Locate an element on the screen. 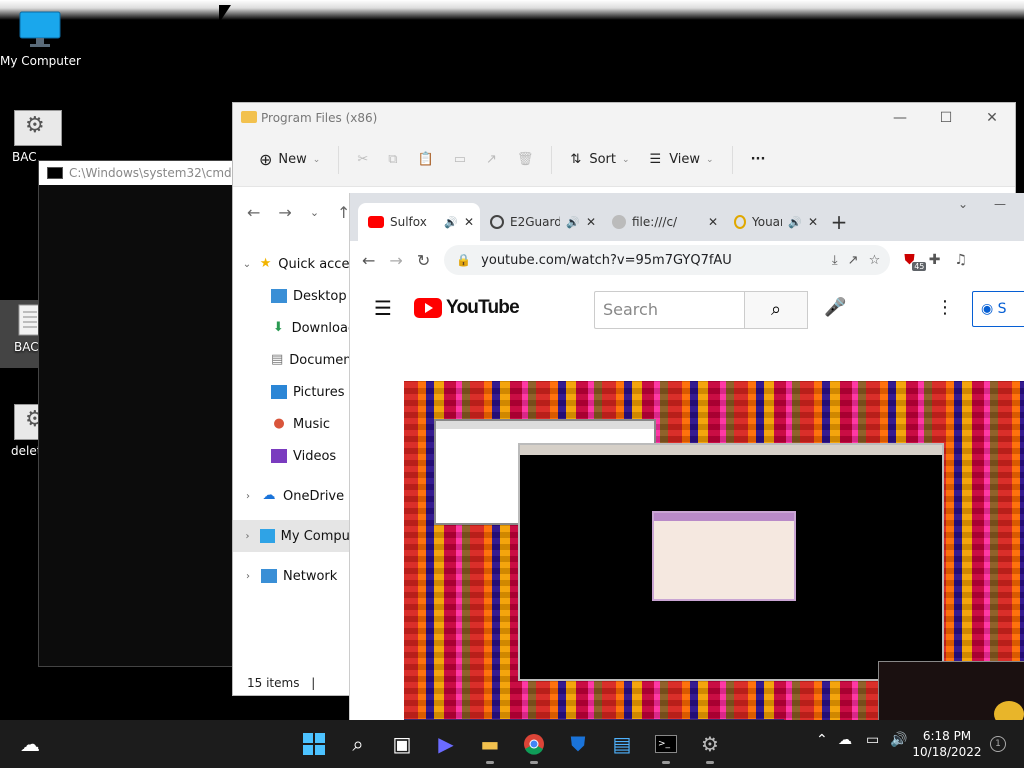  nav-network: › Network is located at coordinates (298, 576).